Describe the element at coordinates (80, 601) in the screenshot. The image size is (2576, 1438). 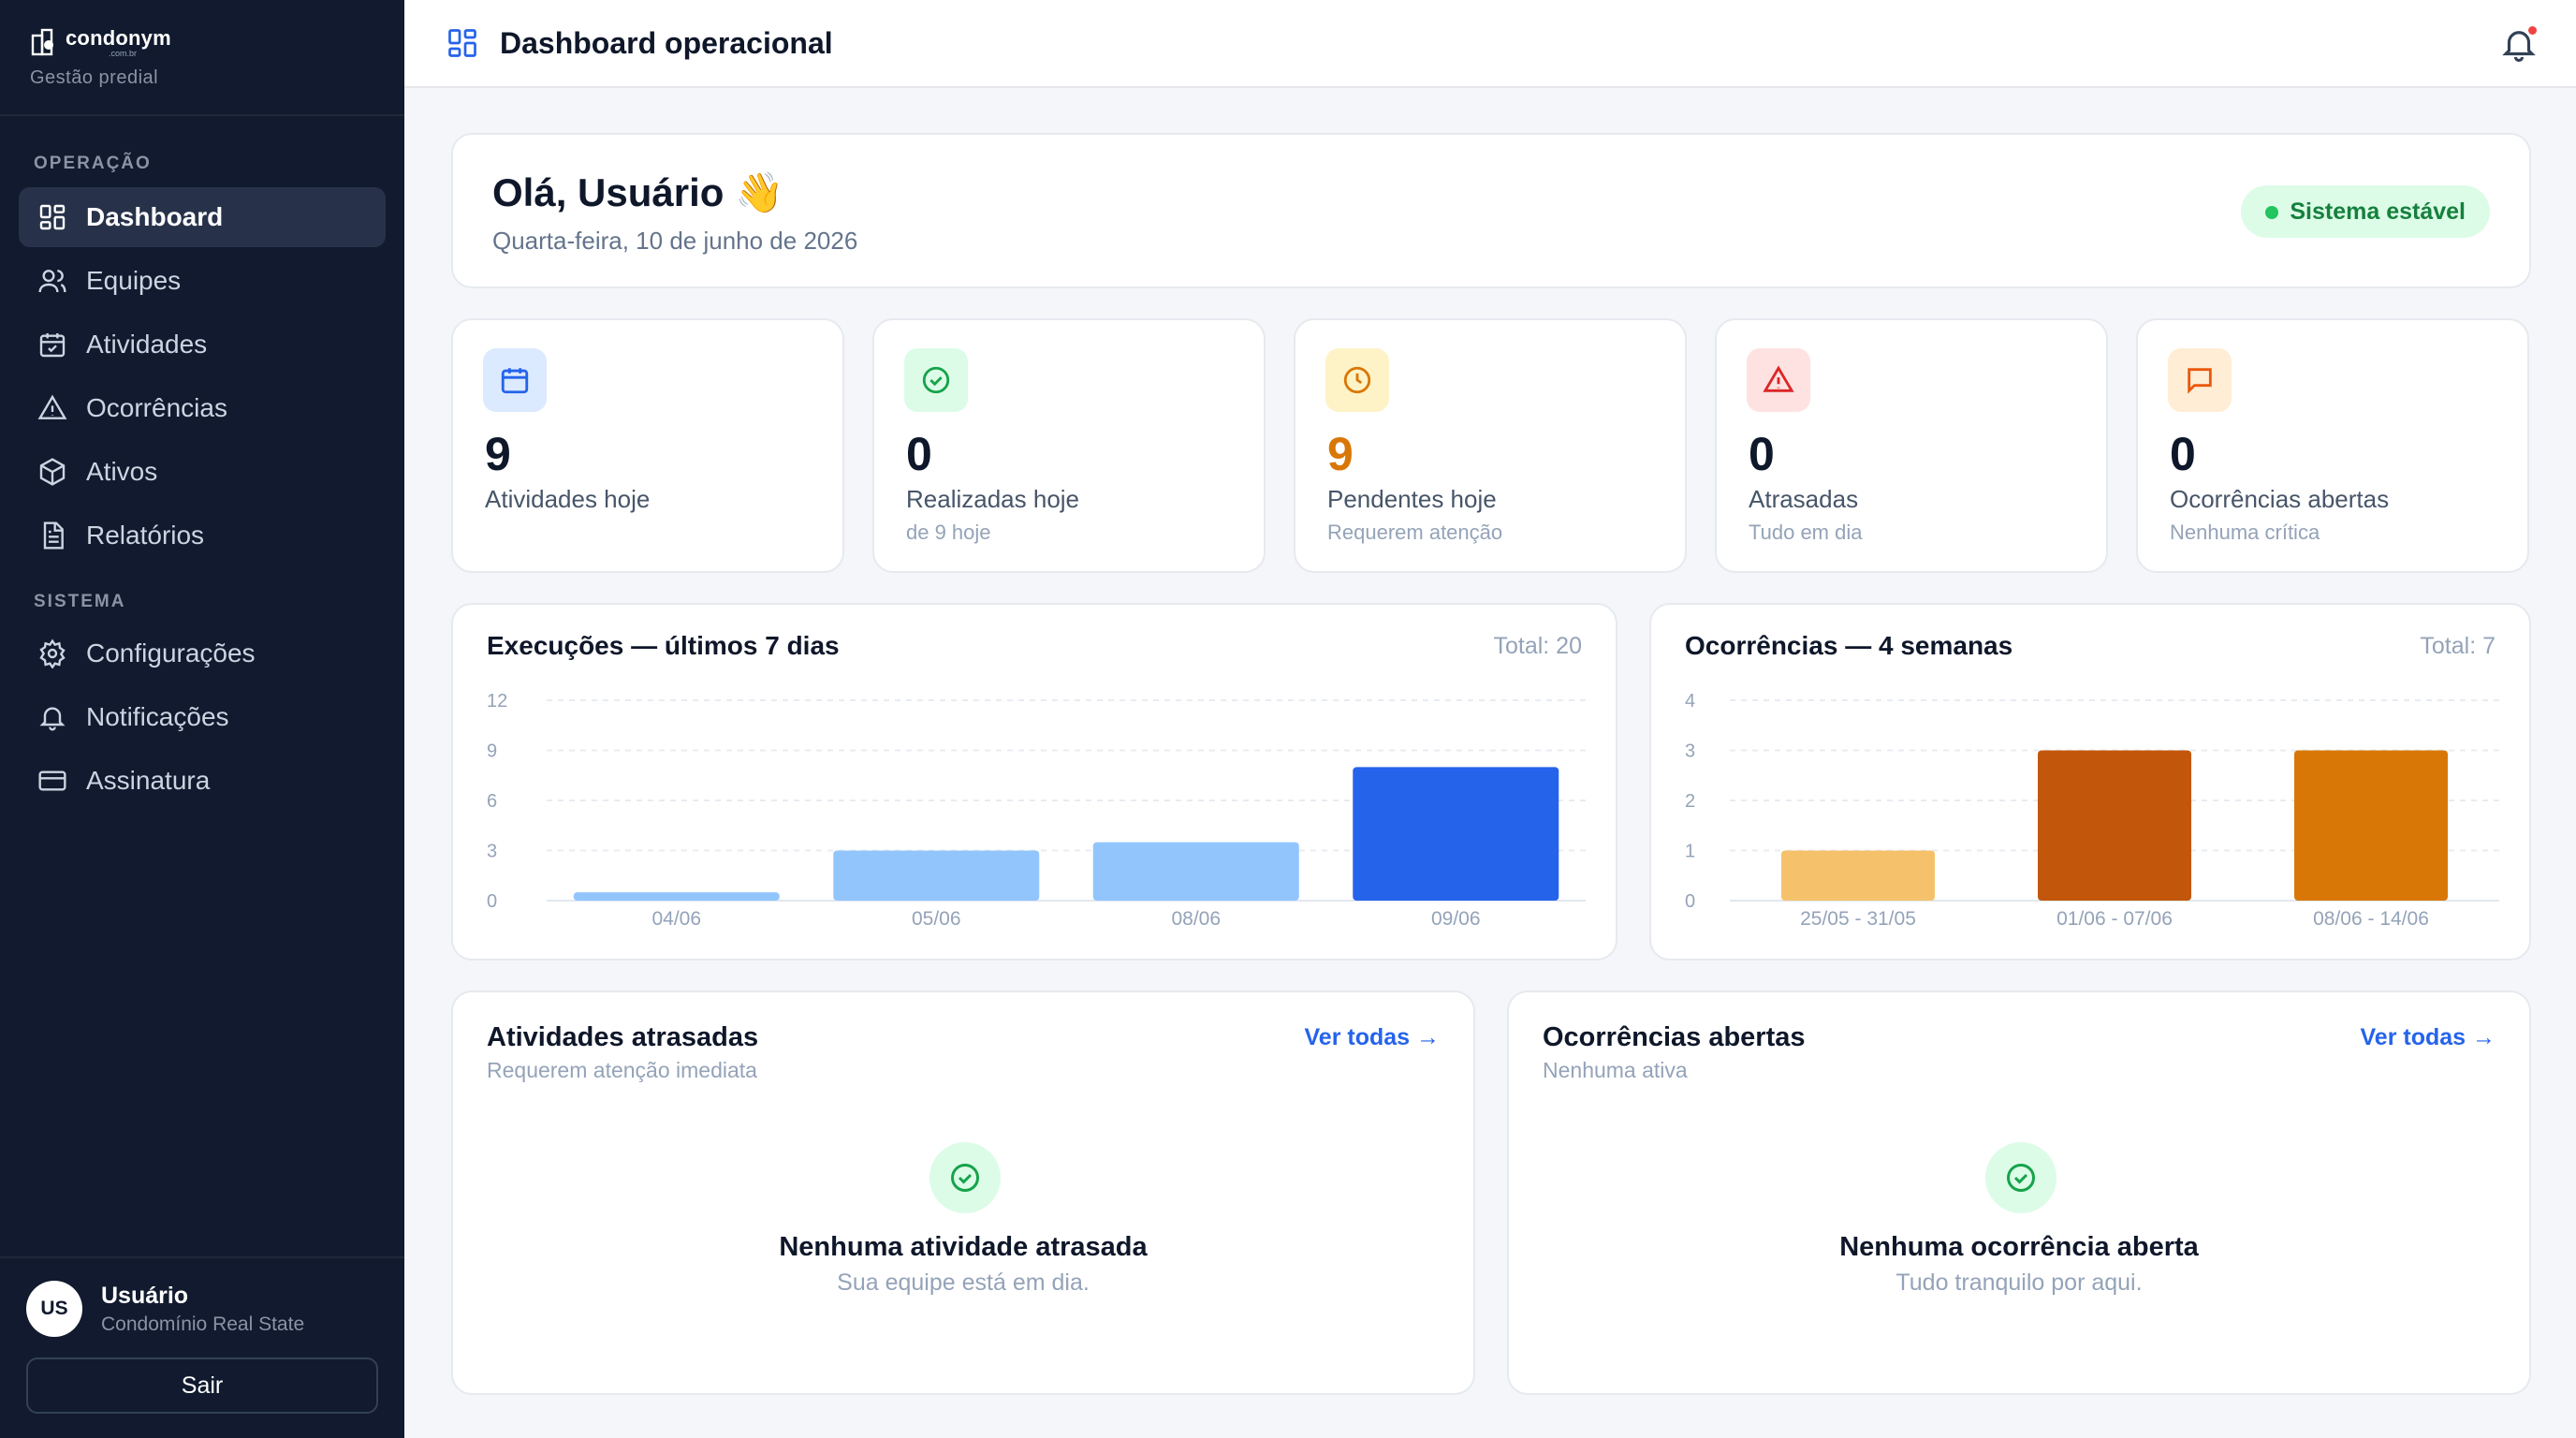
I see `nav-section-system: SISTEMA` at that location.